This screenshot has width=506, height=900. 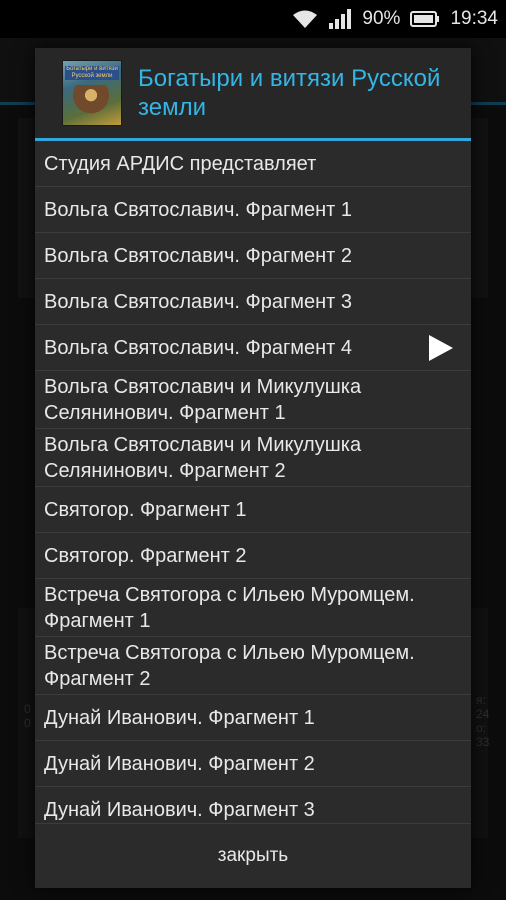 I want to click on battery-percent: 90%, so click(x=381, y=18).